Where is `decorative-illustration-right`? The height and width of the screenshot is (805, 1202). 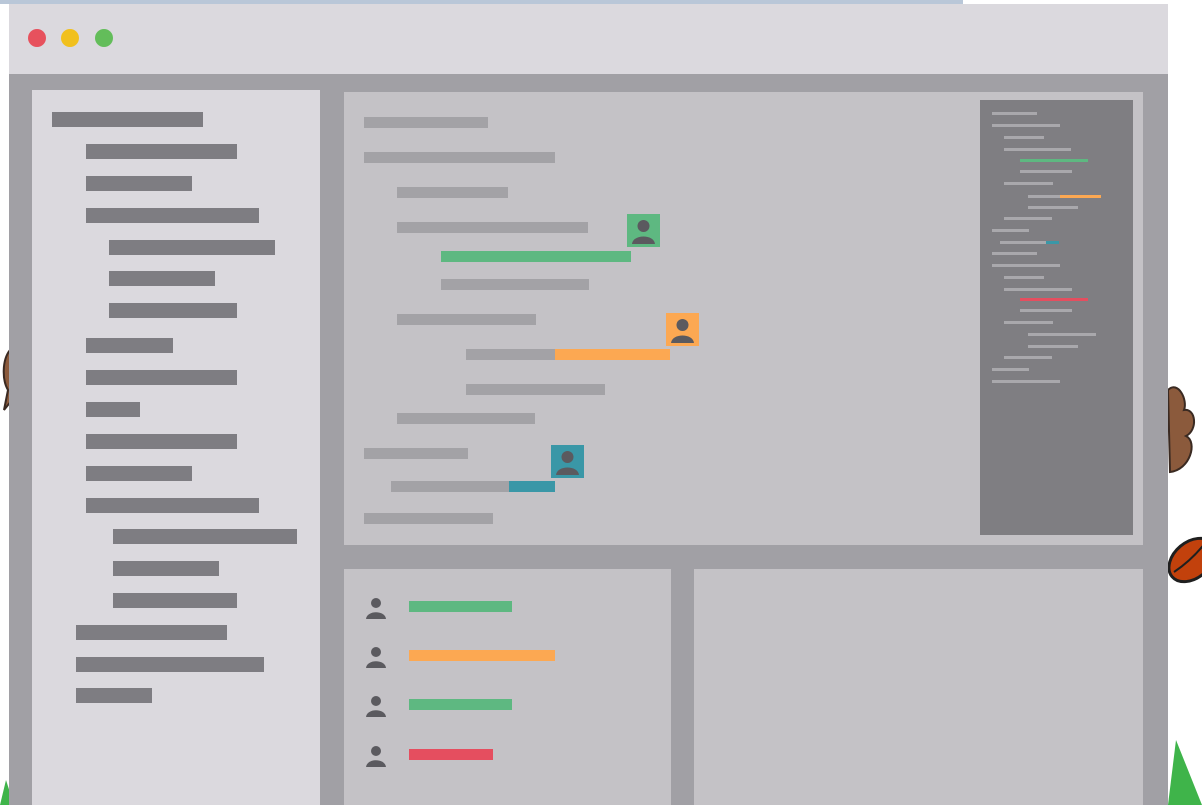 decorative-illustration-right is located at coordinates (1180, 430).